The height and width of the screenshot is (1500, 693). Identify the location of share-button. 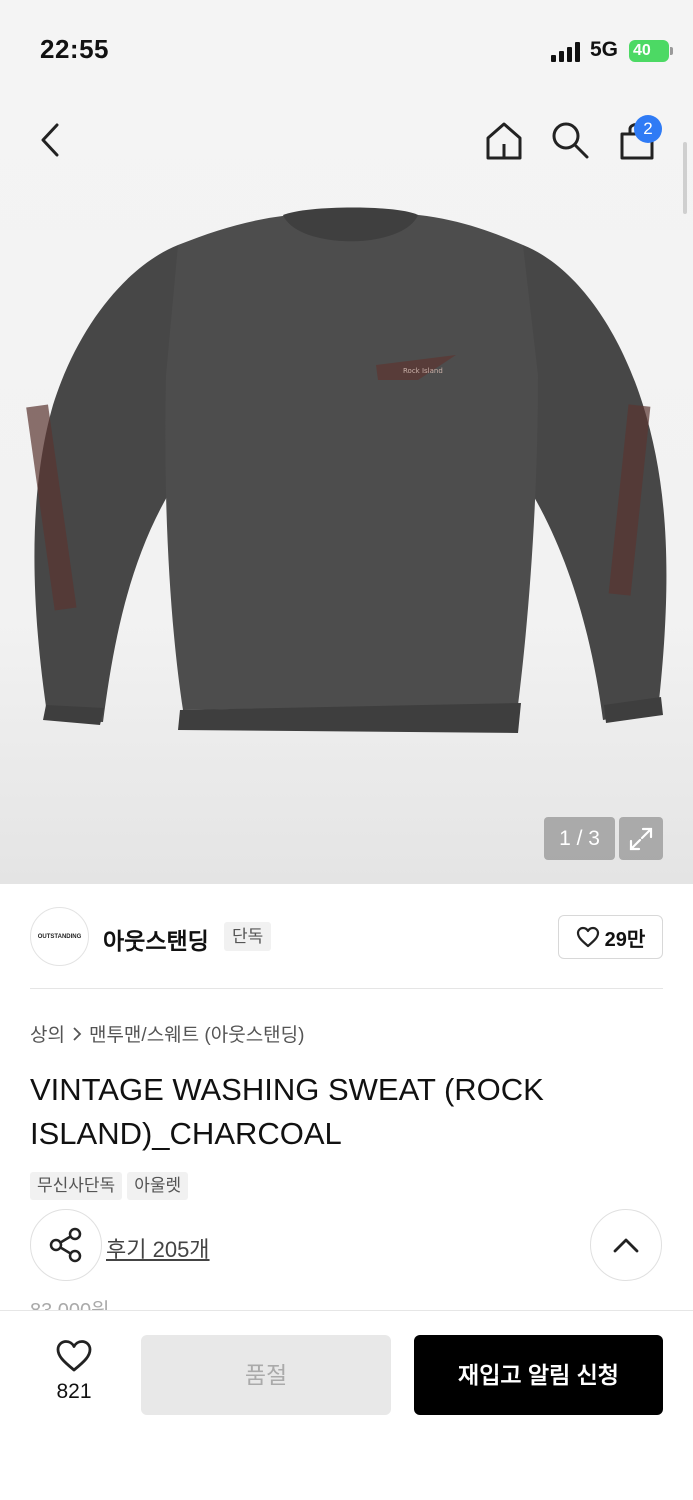
(66, 1245).